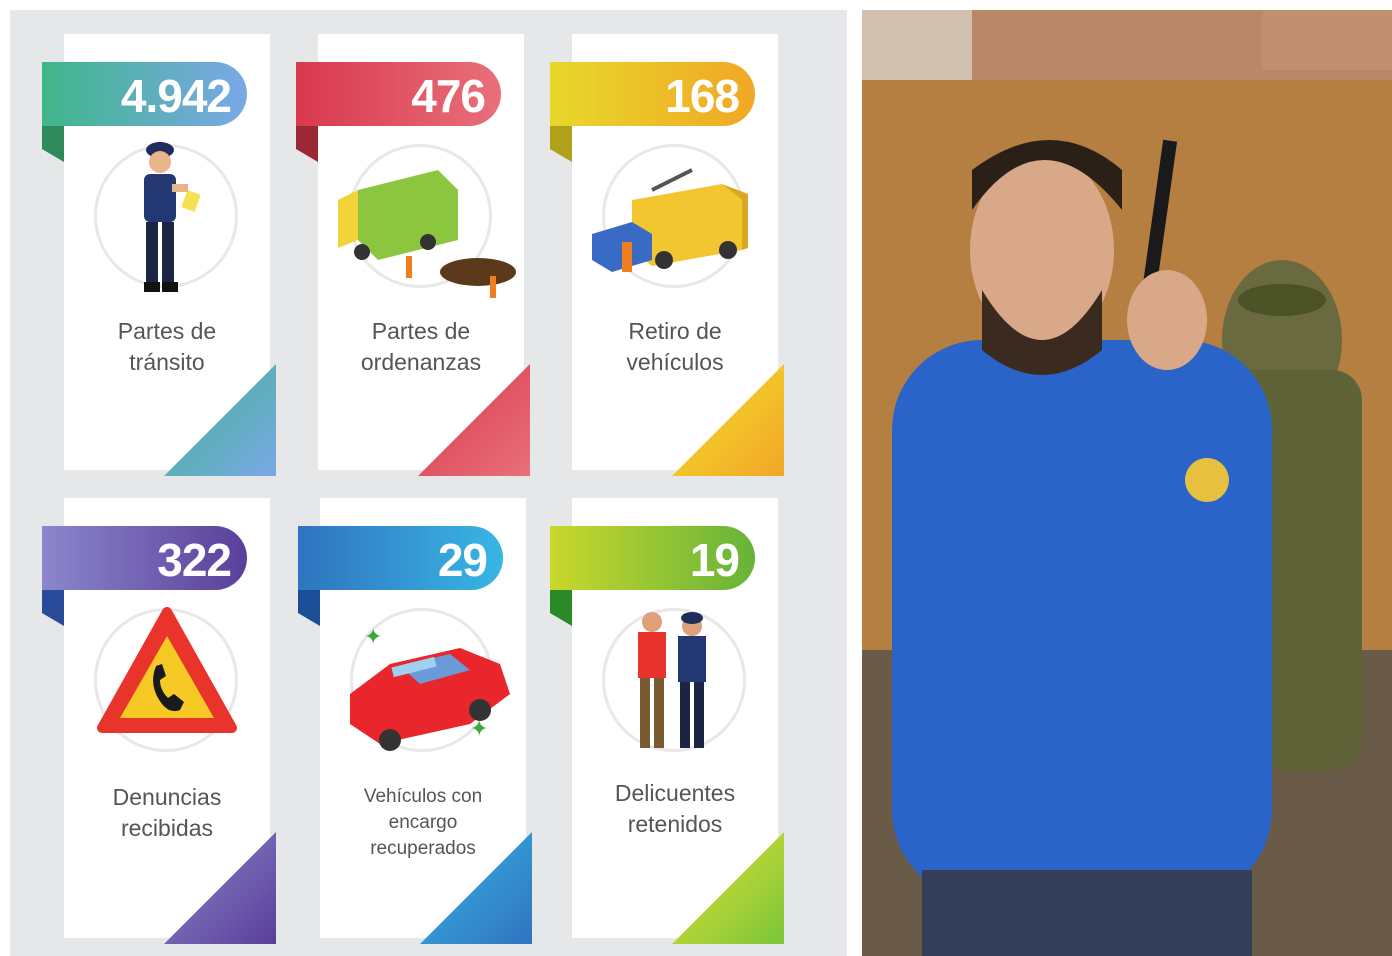 This screenshot has height=956, width=1392. I want to click on stat-label: Vehículos con encargo recuperados, so click(423, 823).